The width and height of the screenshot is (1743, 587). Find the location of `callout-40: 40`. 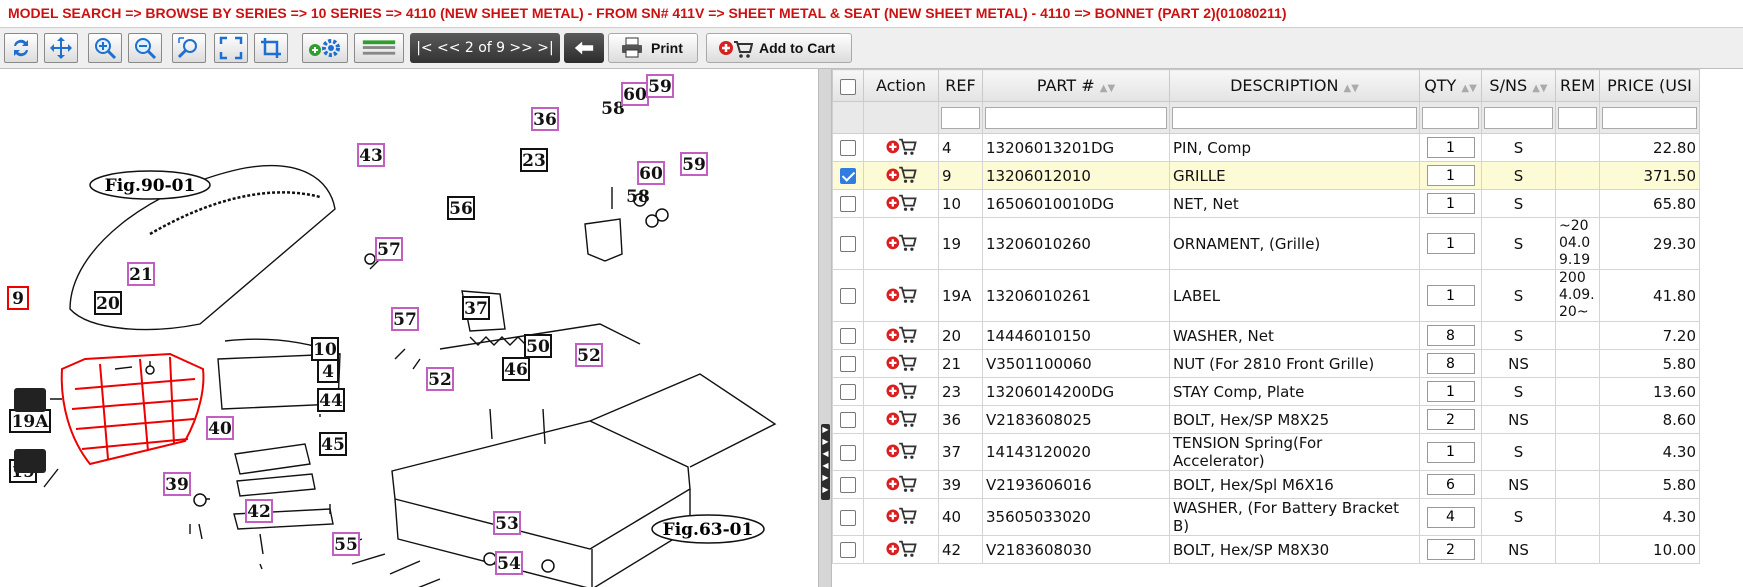

callout-40: 40 is located at coordinates (220, 428).